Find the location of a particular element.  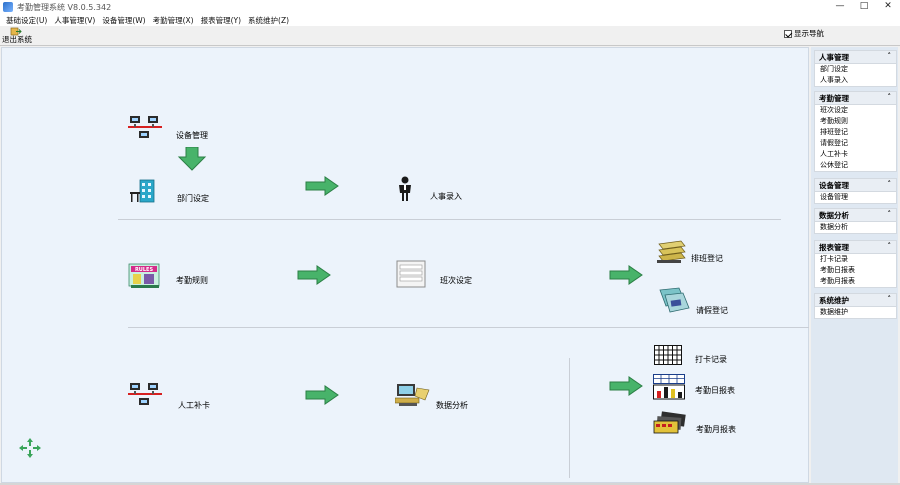

app-icon is located at coordinates (8, 7).